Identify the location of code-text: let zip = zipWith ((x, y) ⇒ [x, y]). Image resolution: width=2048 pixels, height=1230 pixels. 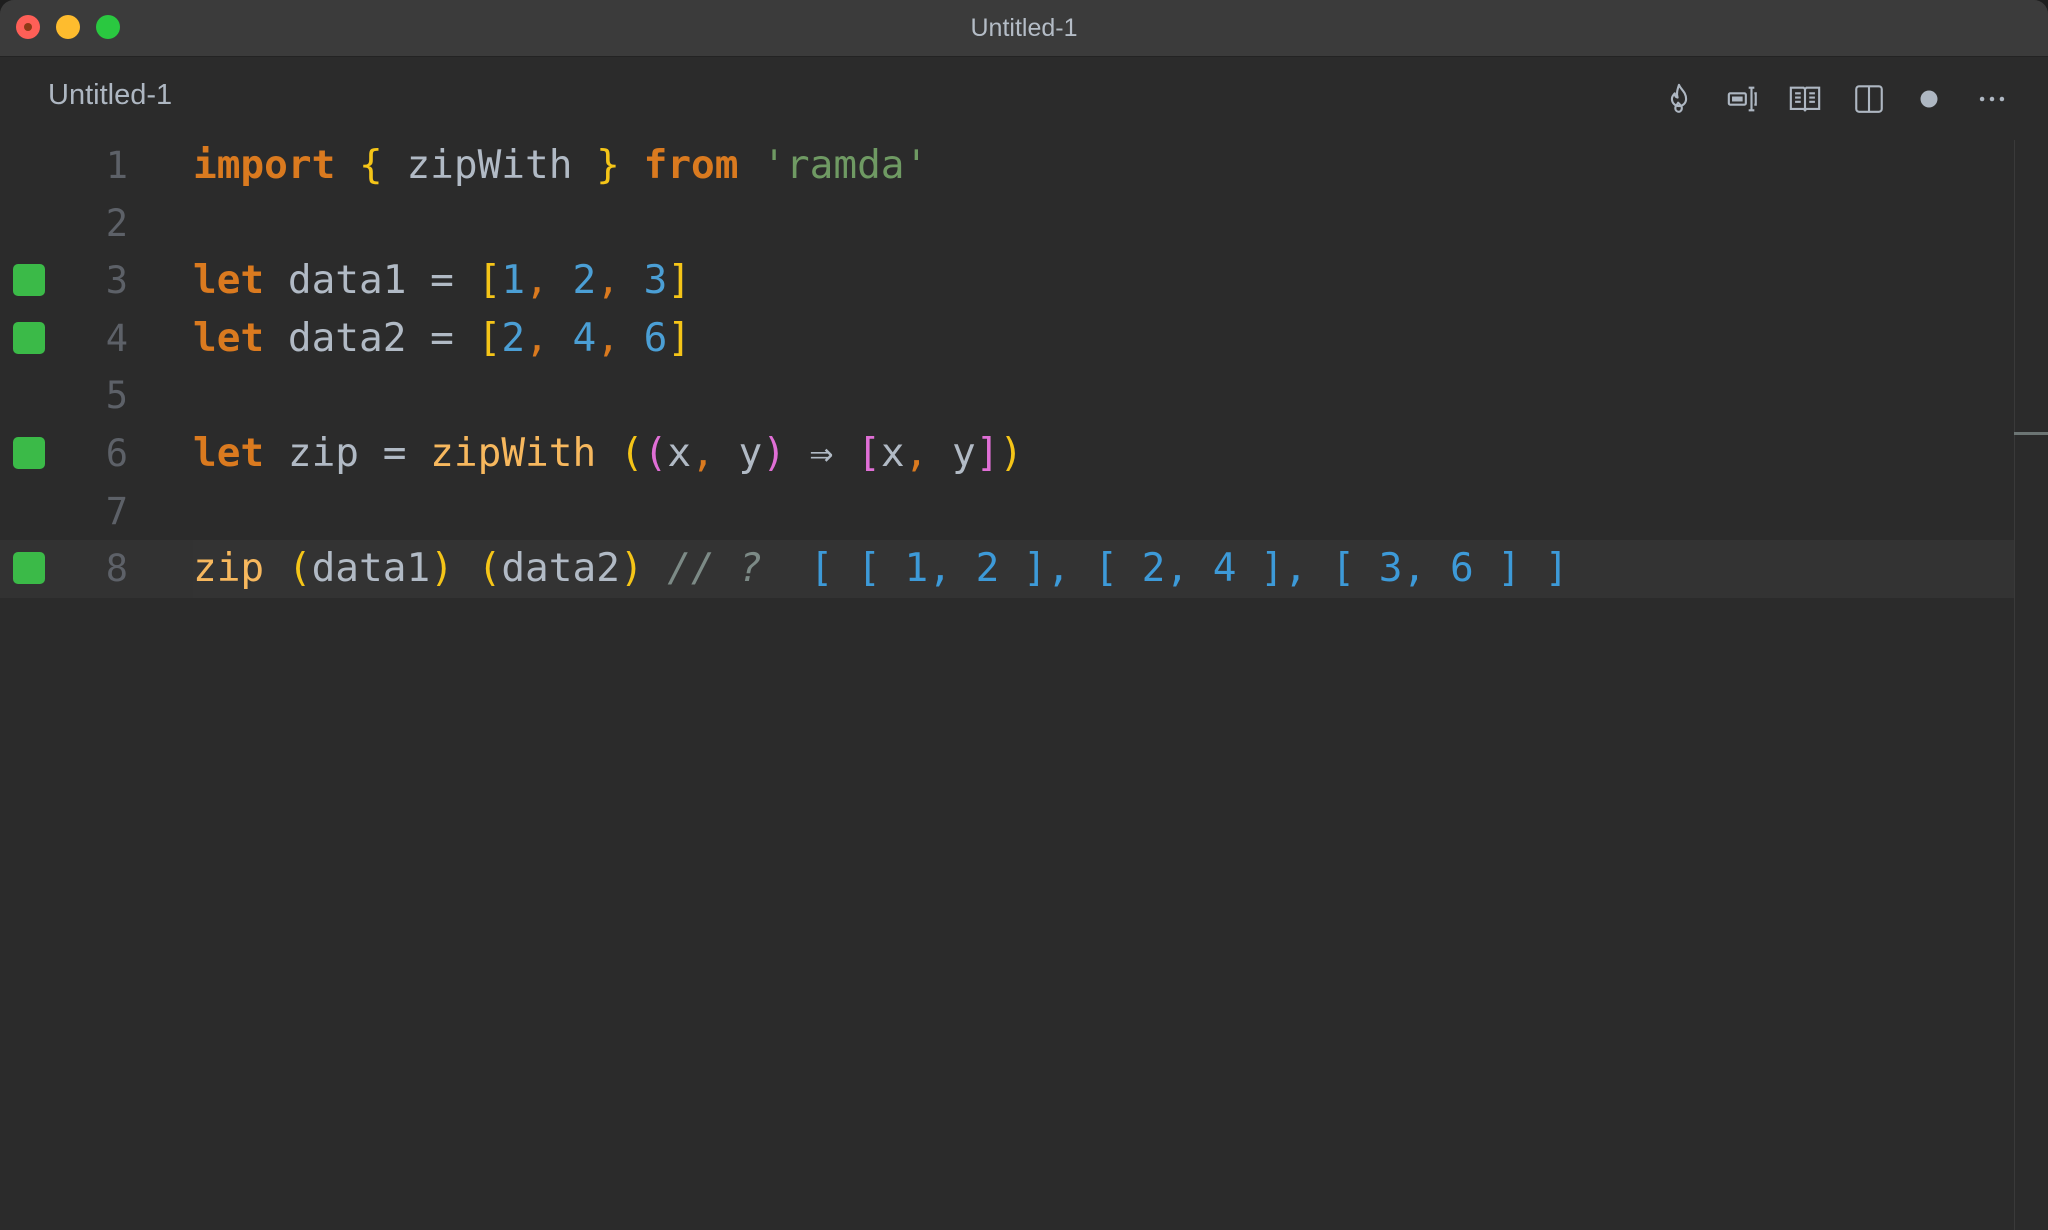
(608, 454).